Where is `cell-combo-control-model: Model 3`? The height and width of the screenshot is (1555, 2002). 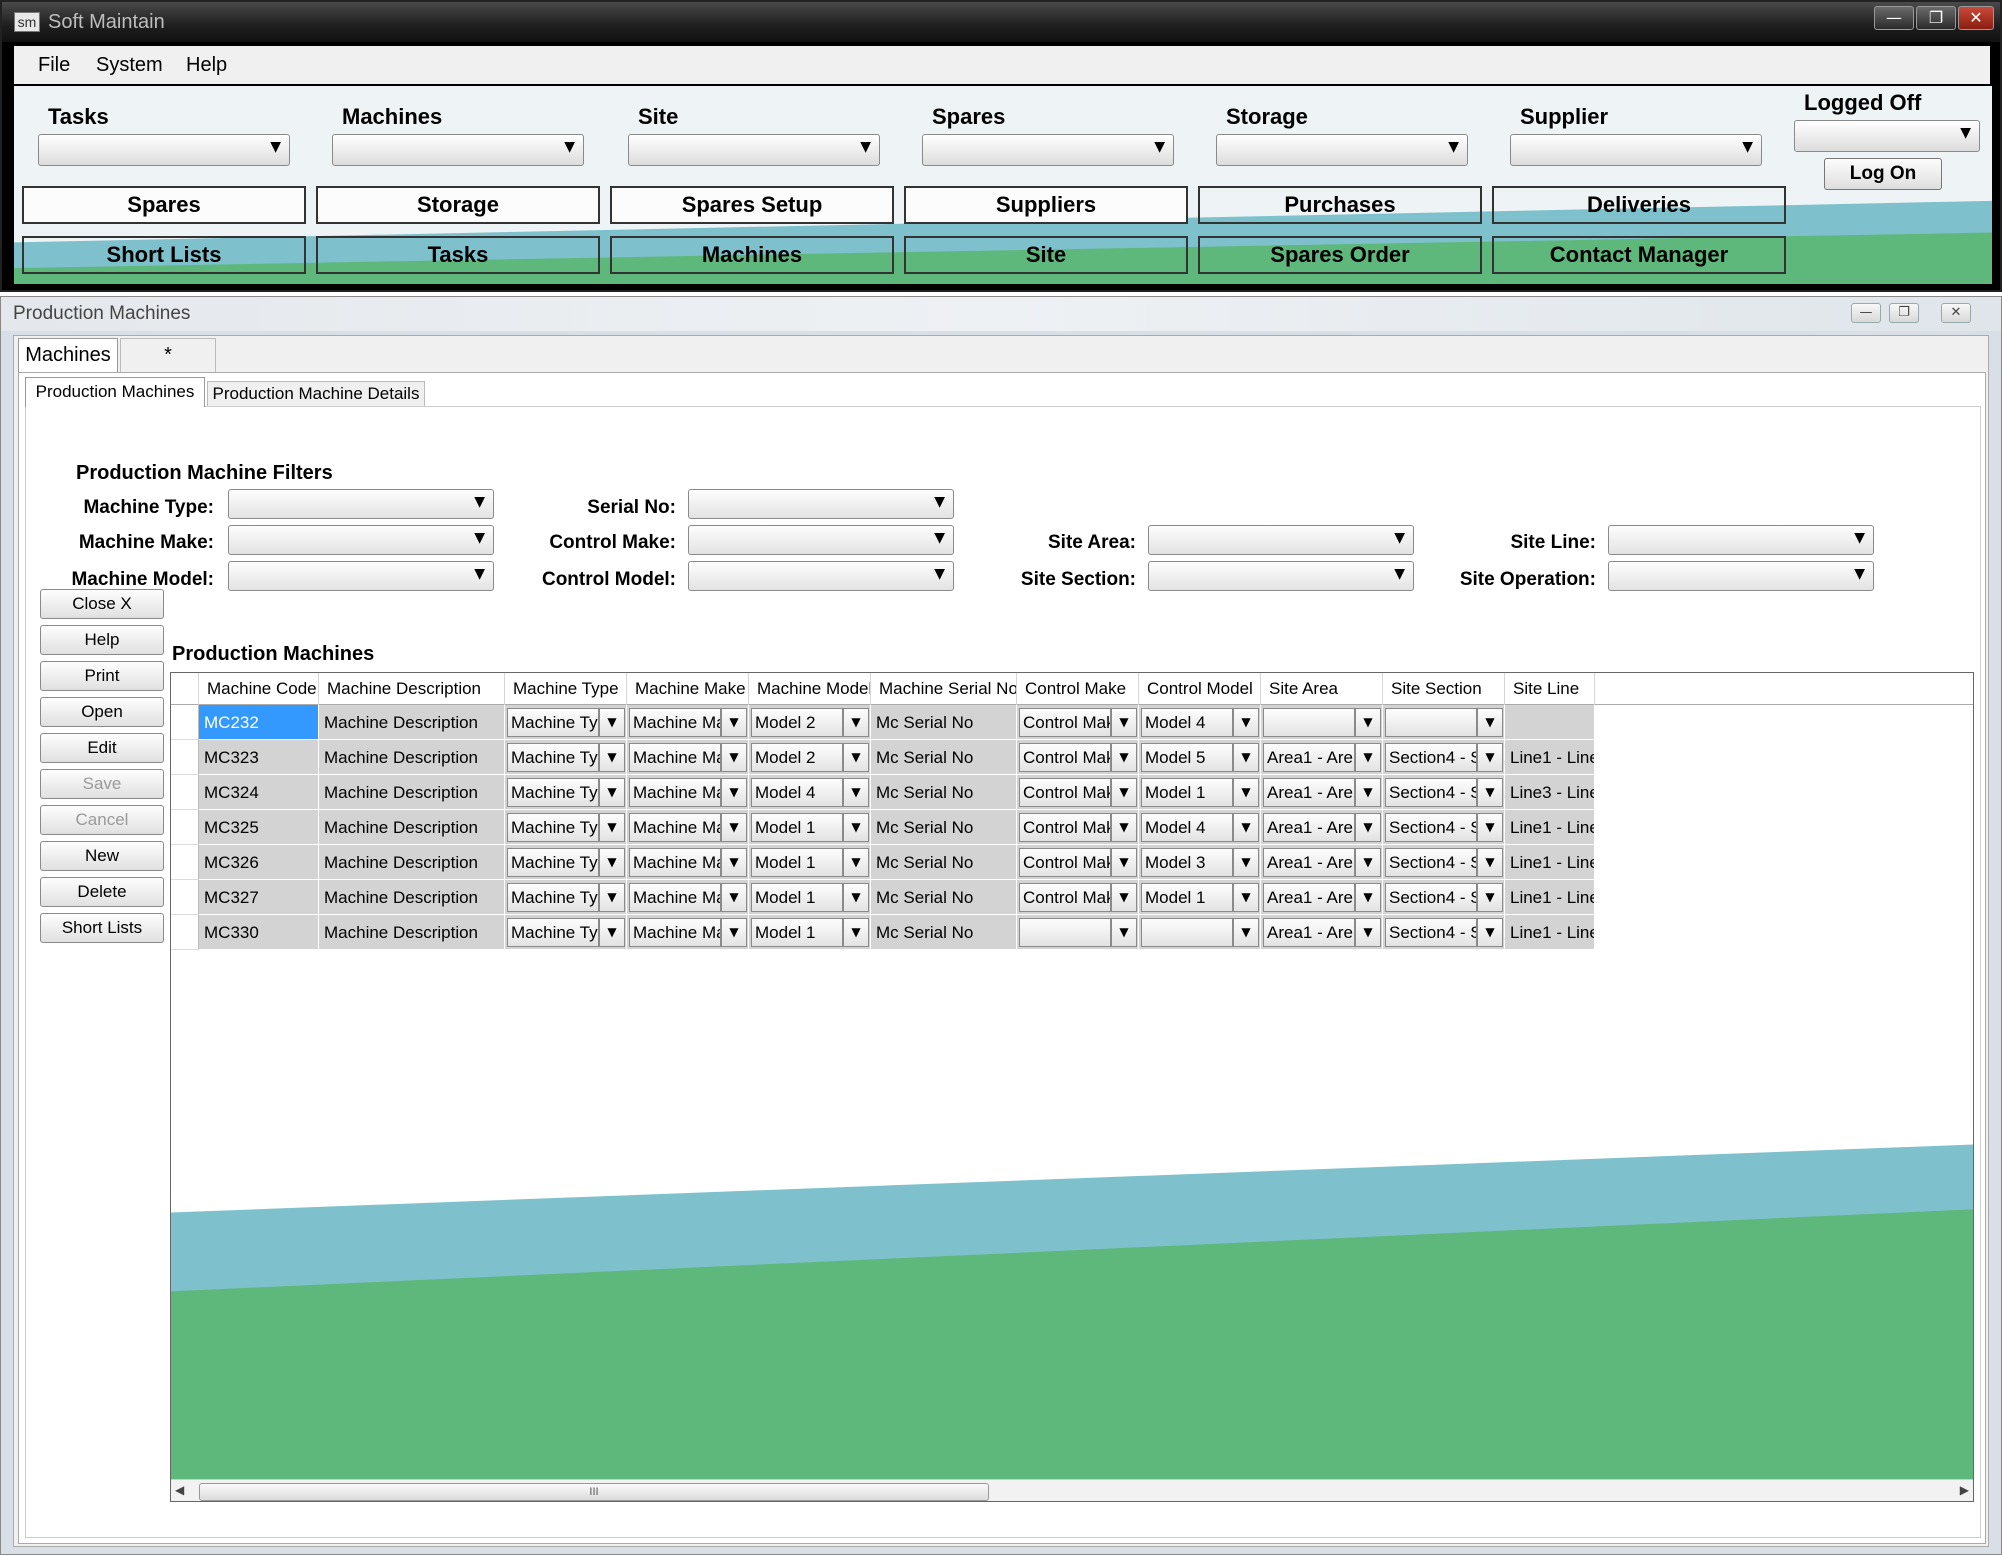 cell-combo-control-model: Model 3 is located at coordinates (1187, 862).